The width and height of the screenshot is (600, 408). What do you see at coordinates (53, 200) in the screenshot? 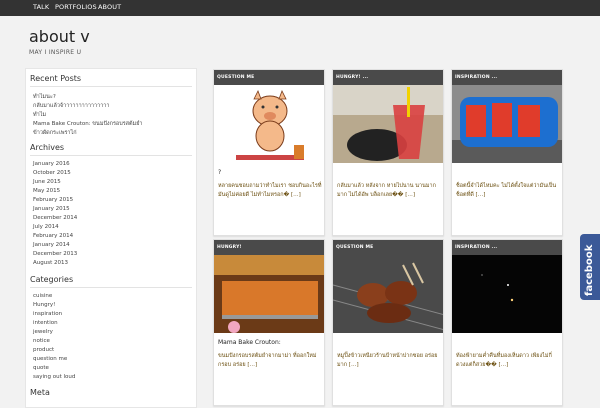
I see `archive-link: February 2015` at bounding box center [53, 200].